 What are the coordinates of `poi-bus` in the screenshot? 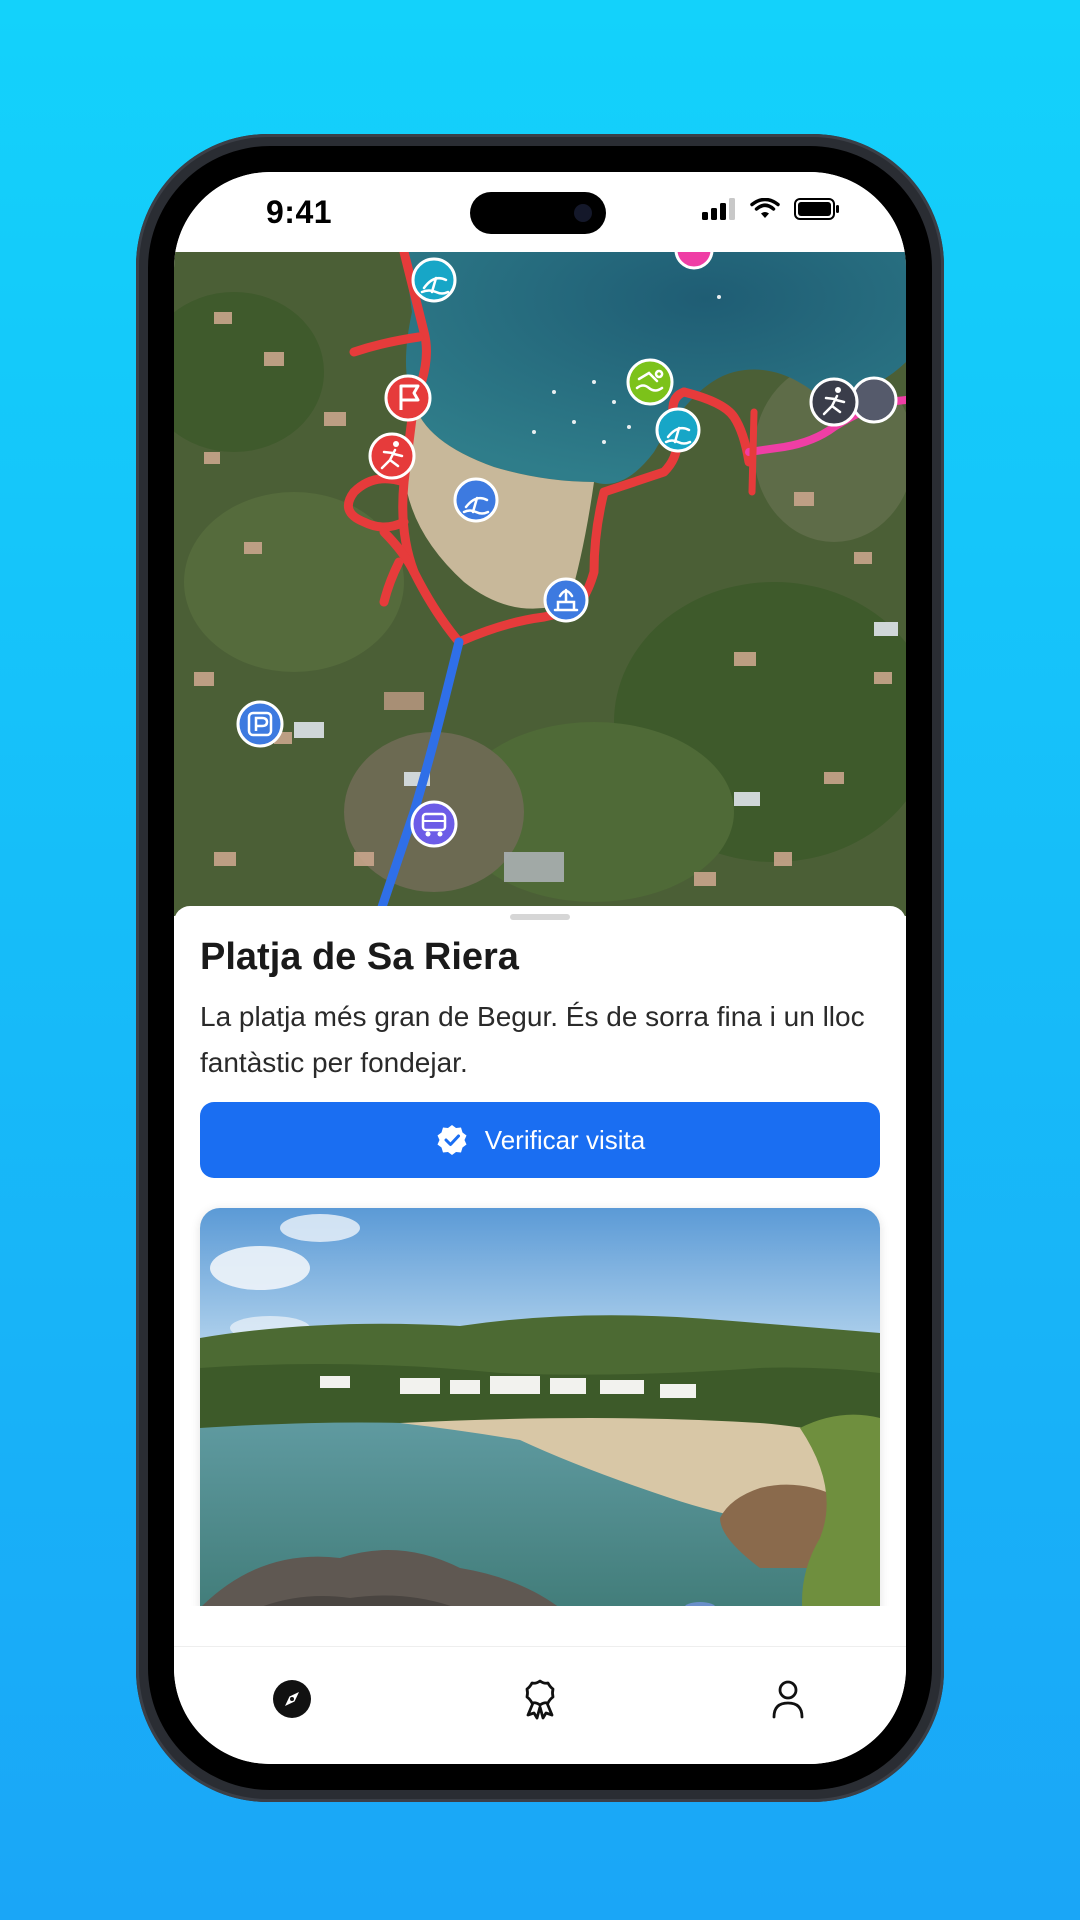 It's located at (434, 824).